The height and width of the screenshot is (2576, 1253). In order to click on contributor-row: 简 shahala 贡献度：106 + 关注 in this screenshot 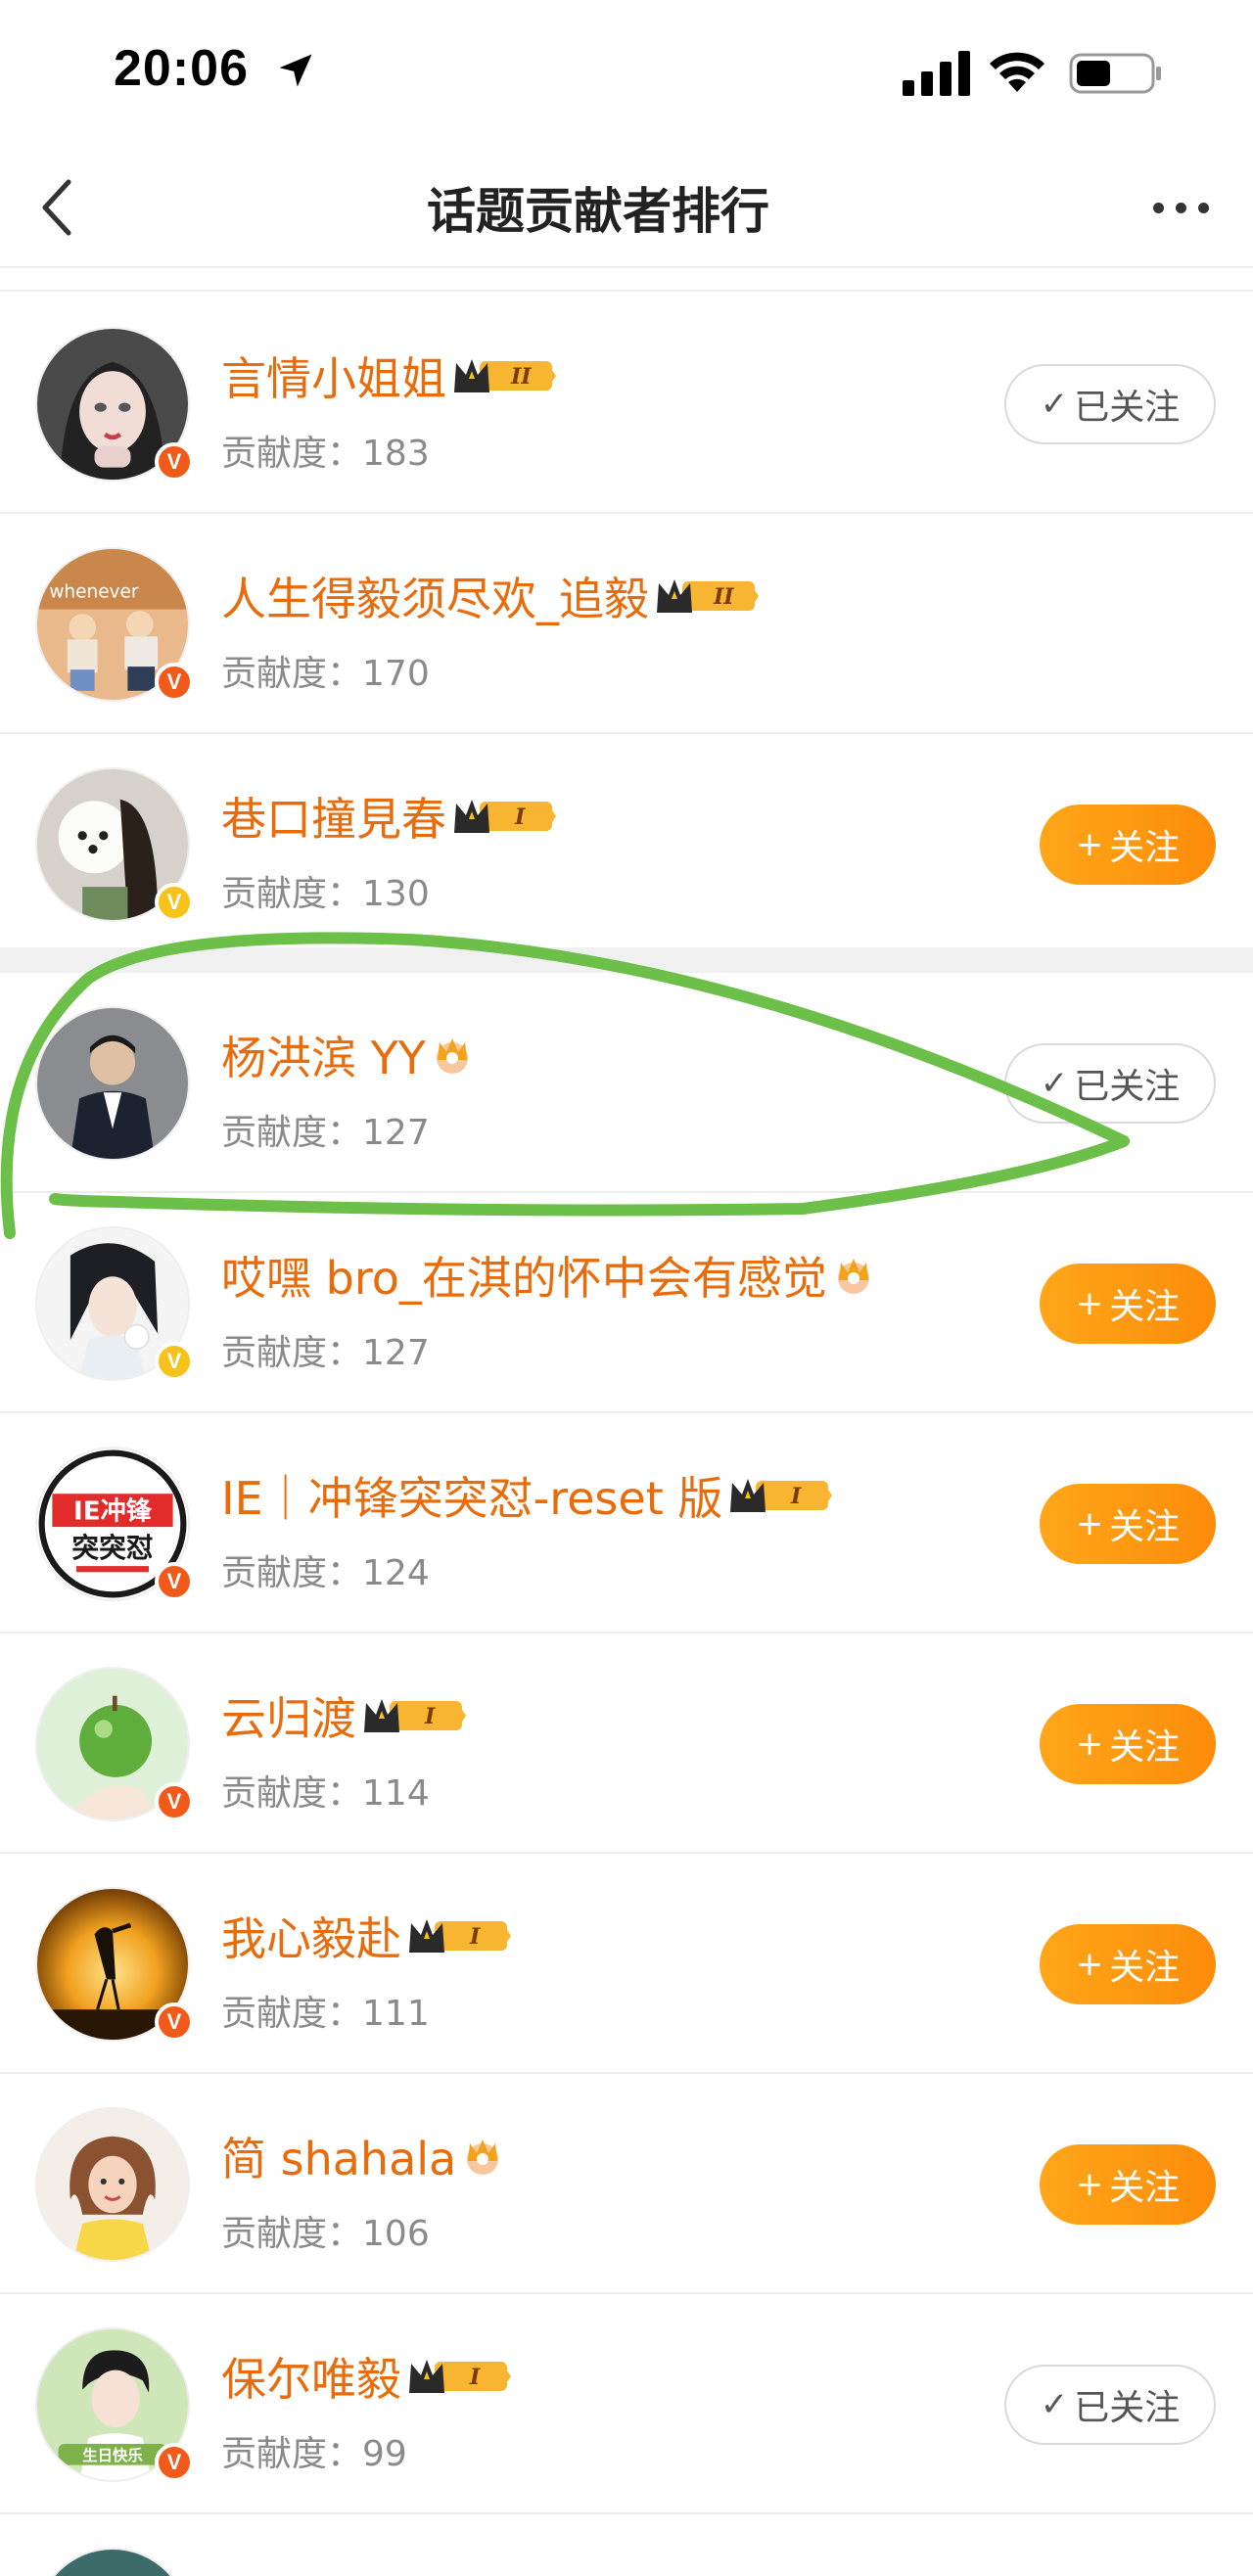, I will do `click(626, 2184)`.